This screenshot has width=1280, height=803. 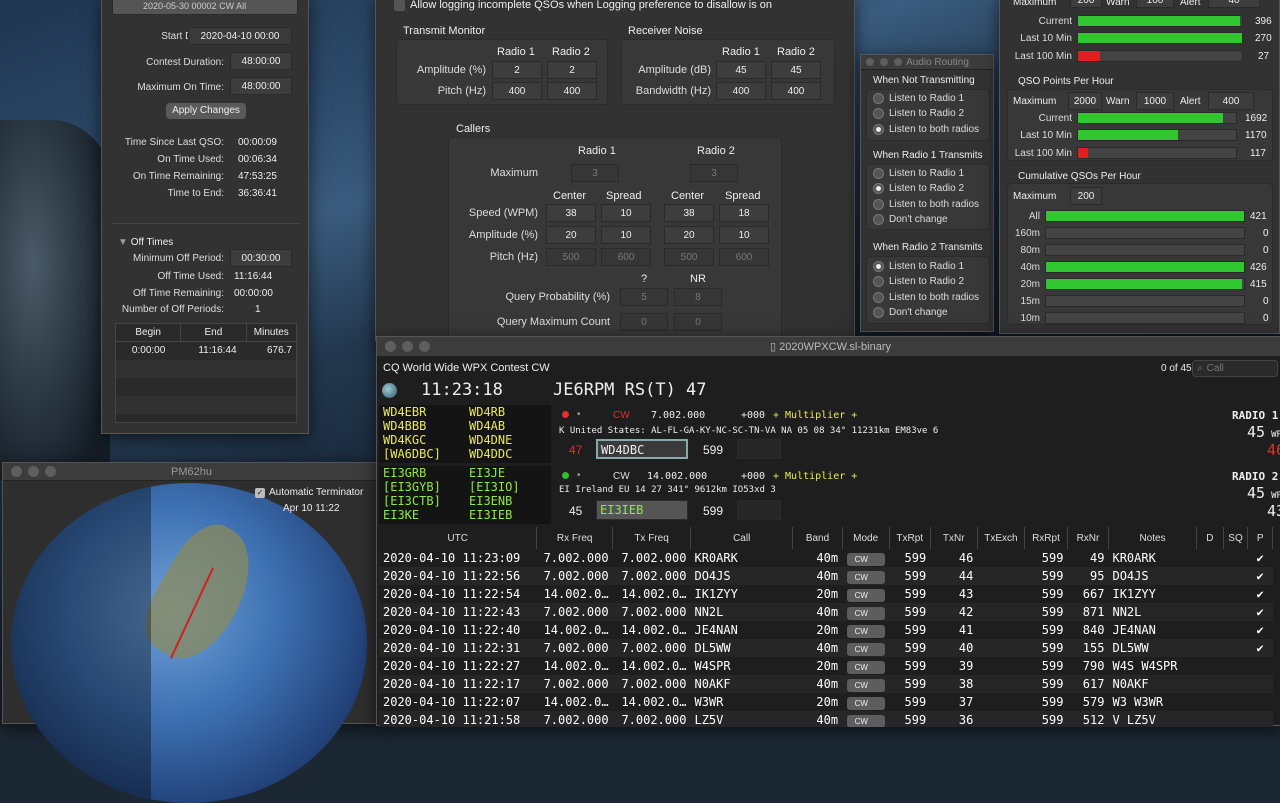 What do you see at coordinates (918, 188) in the screenshot?
I see `g2-radio2: Listen to Radio 2` at bounding box center [918, 188].